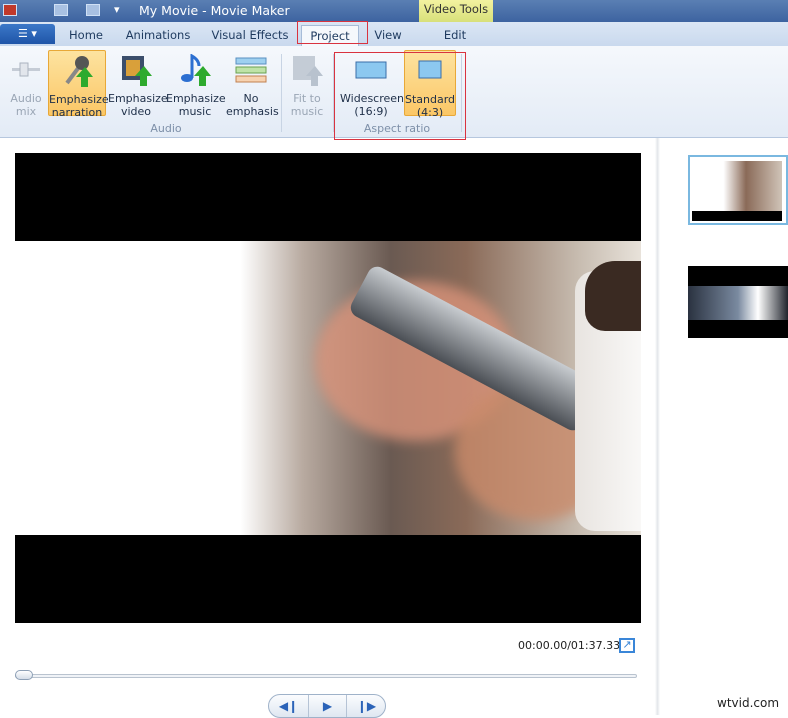  Describe the element at coordinates (394, 11) in the screenshot. I see `title-bar: ▾ My Movie - Movie Maker Video Tools` at that location.